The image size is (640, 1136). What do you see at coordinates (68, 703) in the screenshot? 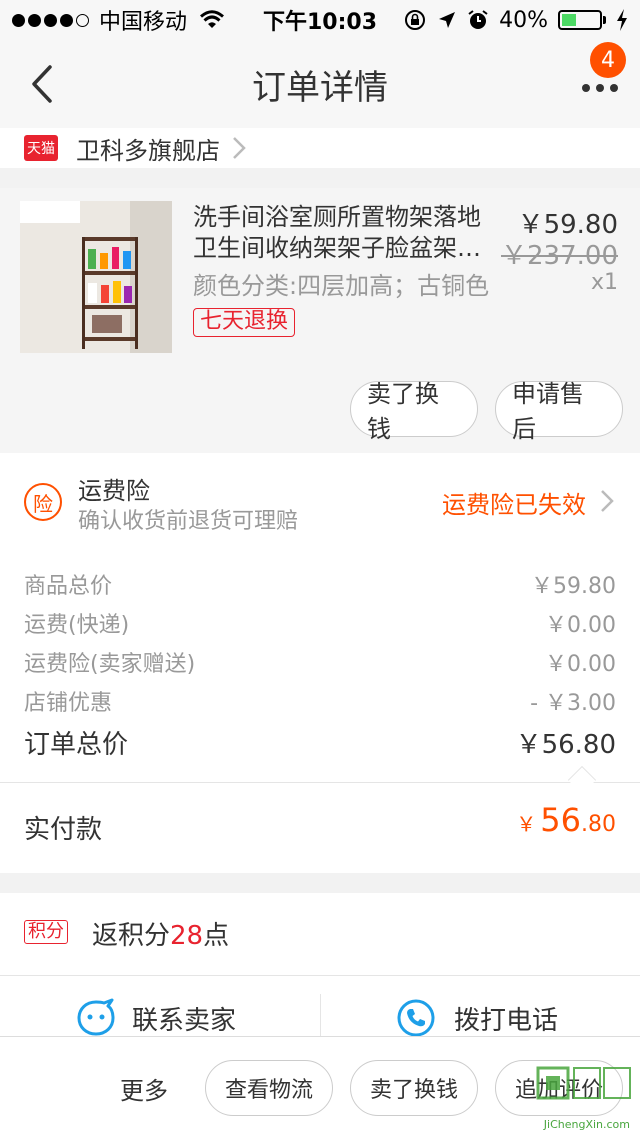
I see `summary-label: 店铺优惠` at bounding box center [68, 703].